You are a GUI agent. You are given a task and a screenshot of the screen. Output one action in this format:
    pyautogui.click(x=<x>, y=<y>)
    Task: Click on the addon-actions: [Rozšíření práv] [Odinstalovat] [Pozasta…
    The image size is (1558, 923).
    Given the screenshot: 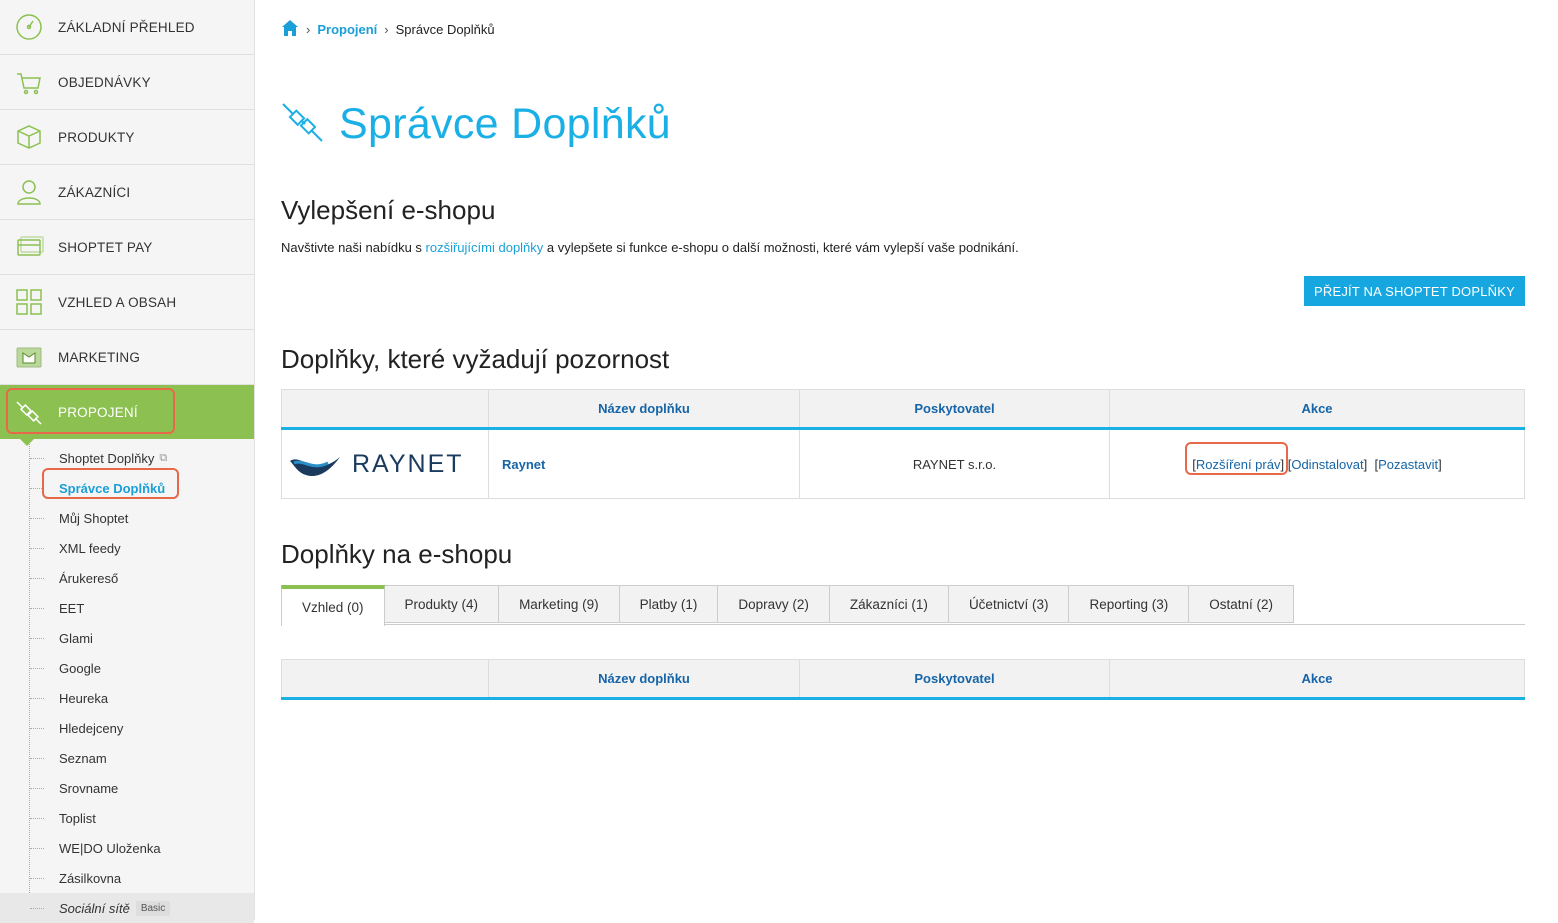 What is the action you would take?
    pyautogui.click(x=1317, y=463)
    